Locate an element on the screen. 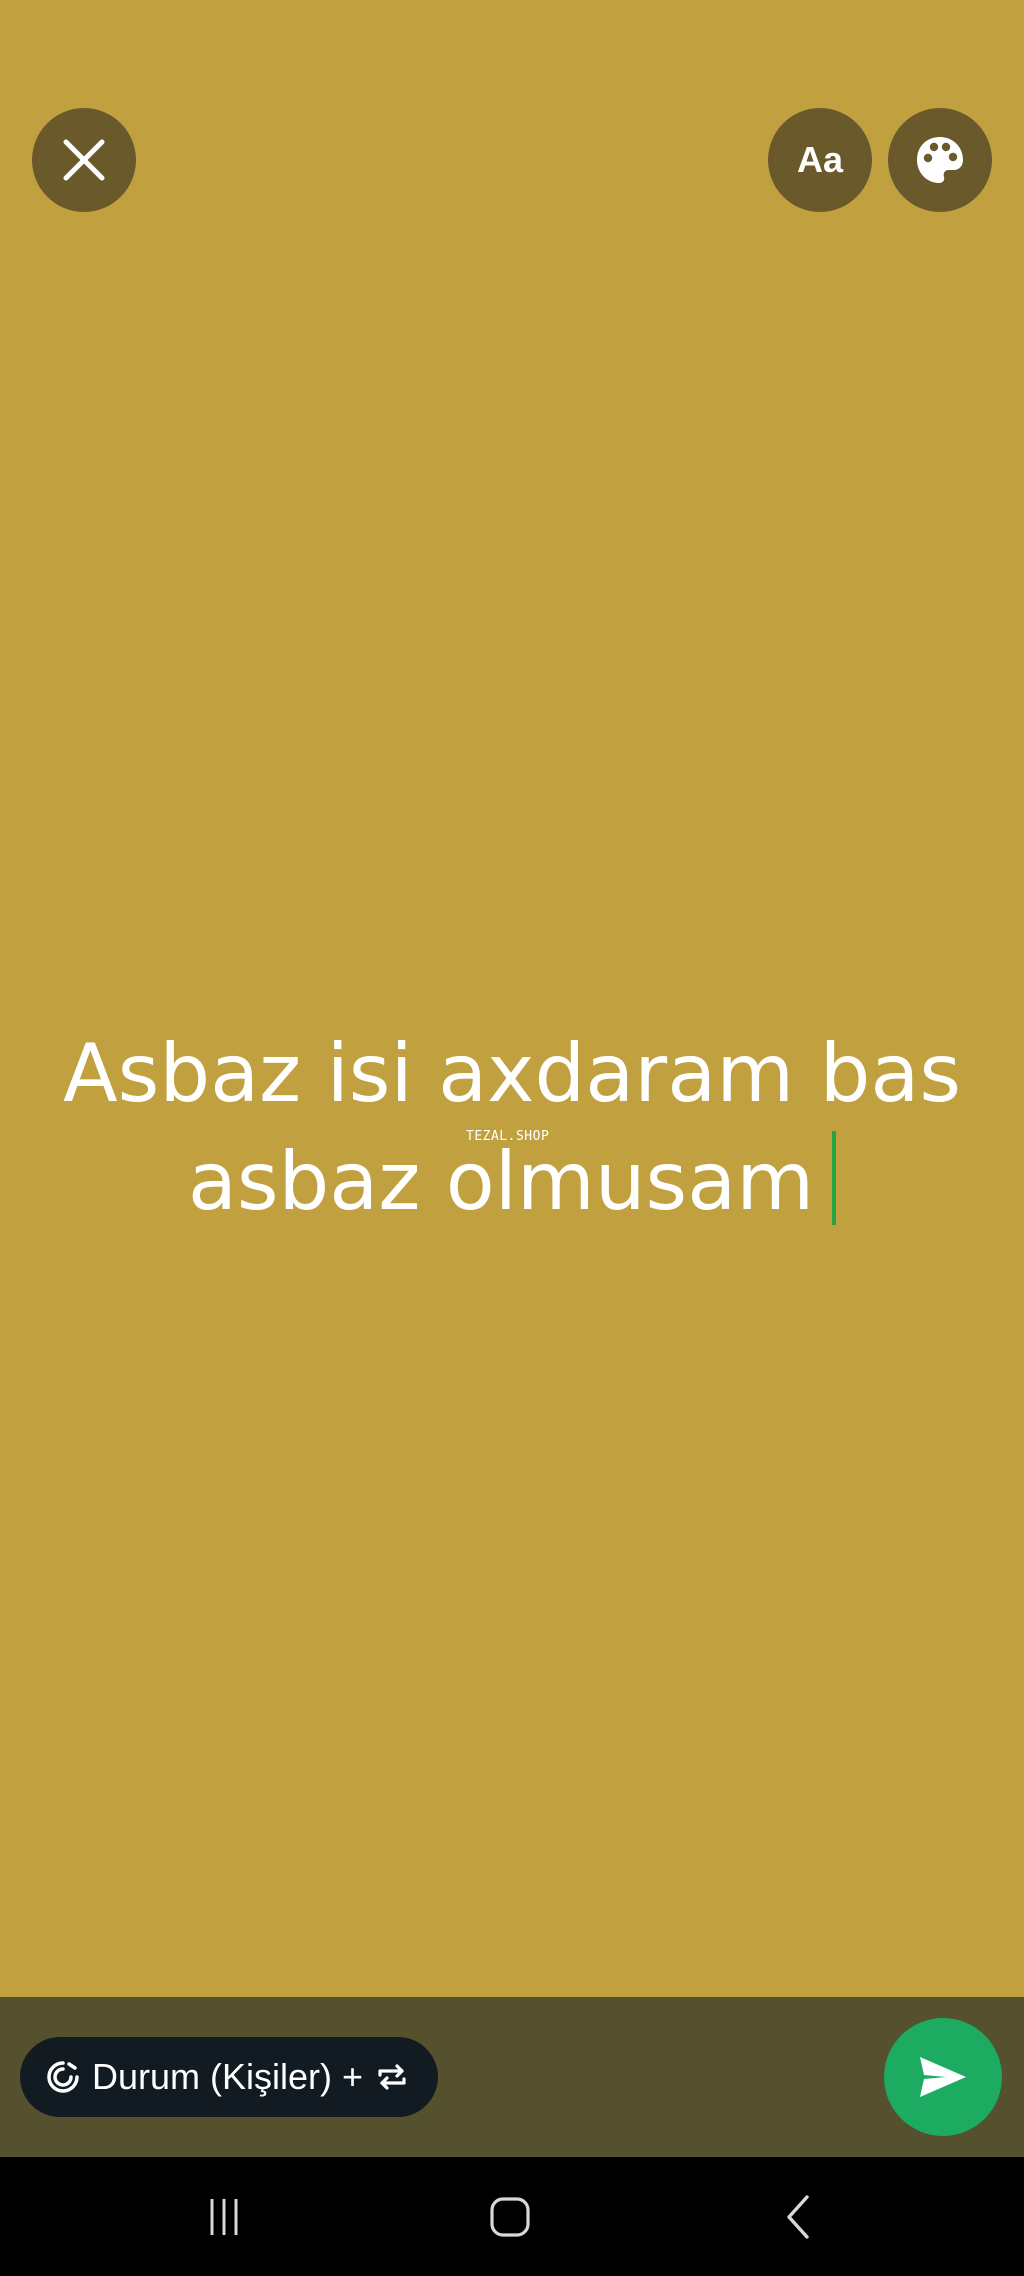  back-button is located at coordinates (798, 2217).